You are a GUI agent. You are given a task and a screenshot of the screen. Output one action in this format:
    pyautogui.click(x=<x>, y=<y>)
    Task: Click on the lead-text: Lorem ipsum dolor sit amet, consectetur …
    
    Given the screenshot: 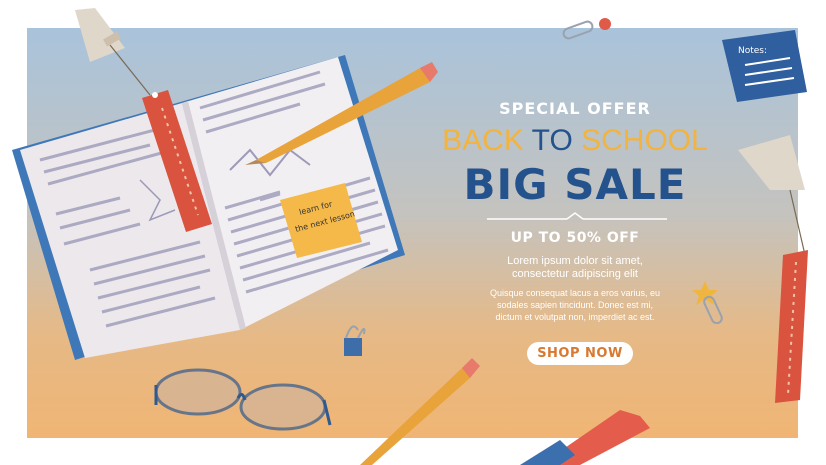 What is the action you would take?
    pyautogui.click(x=575, y=267)
    